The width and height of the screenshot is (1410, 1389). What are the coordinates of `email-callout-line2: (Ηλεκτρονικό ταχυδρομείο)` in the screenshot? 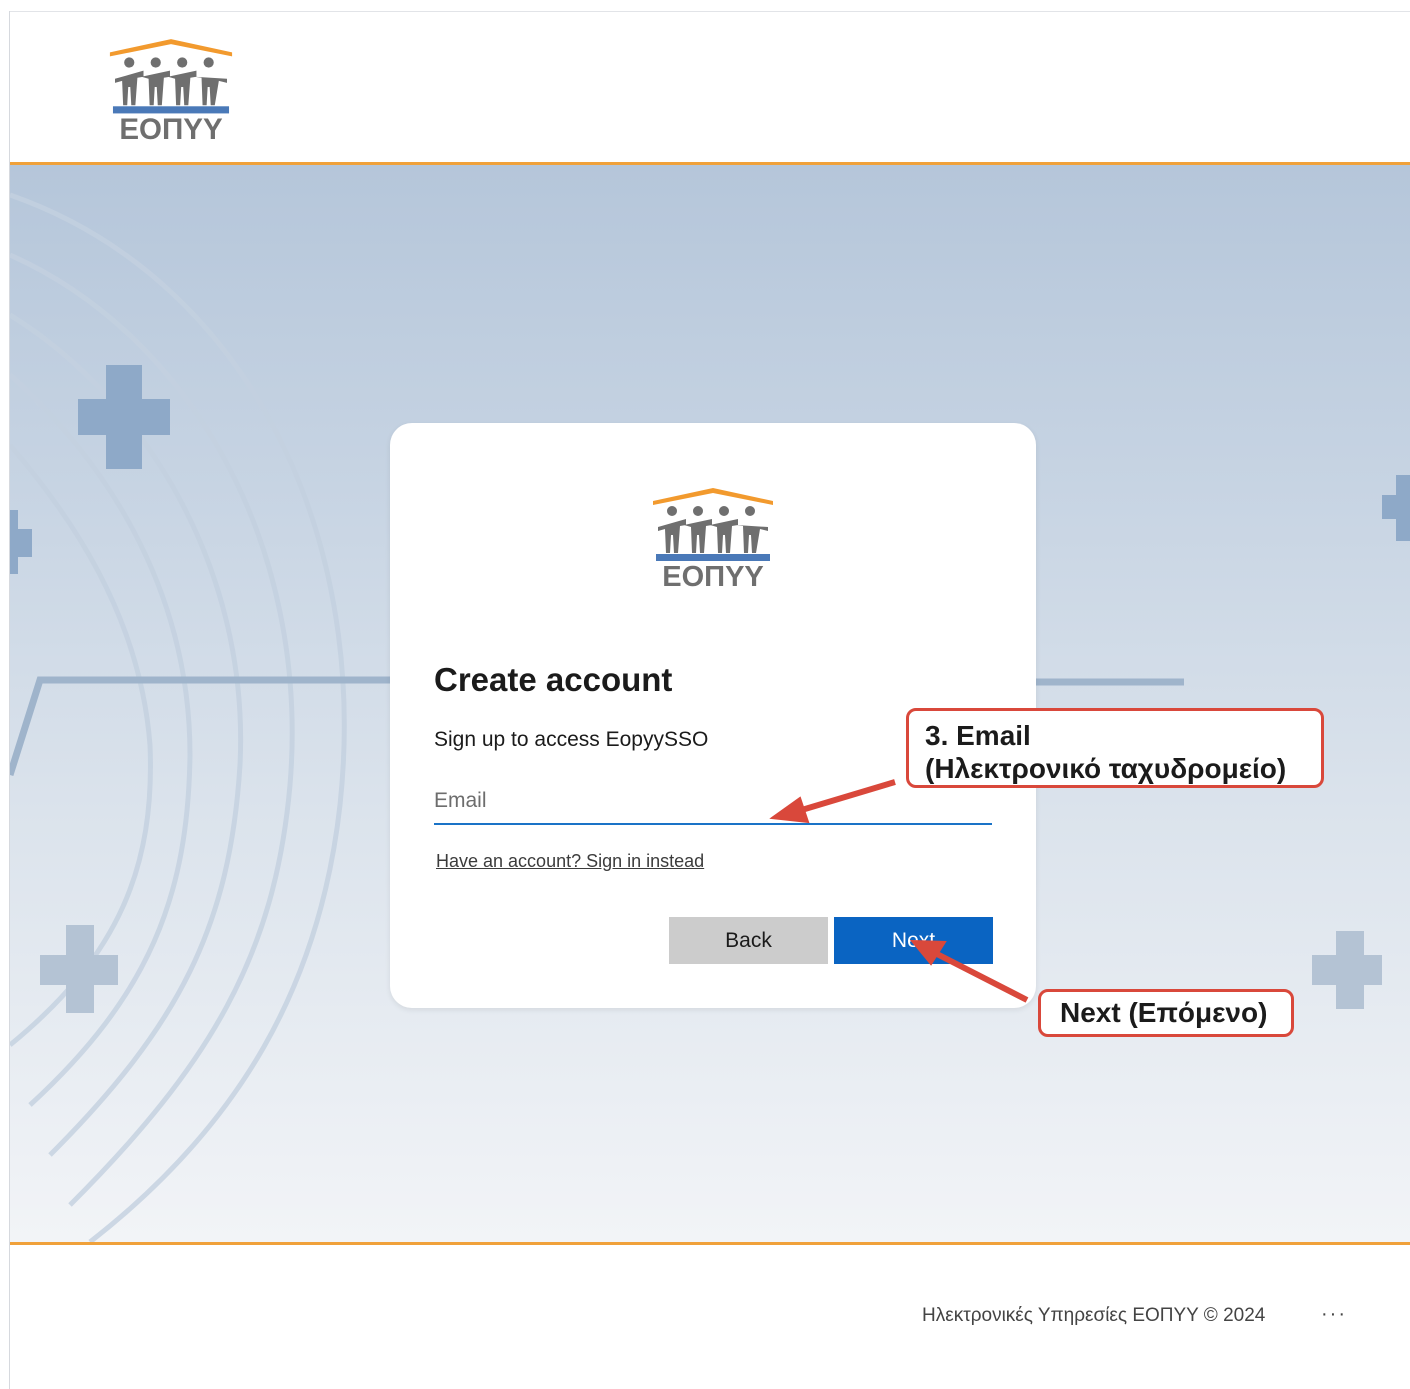 It's located at (1106, 768).